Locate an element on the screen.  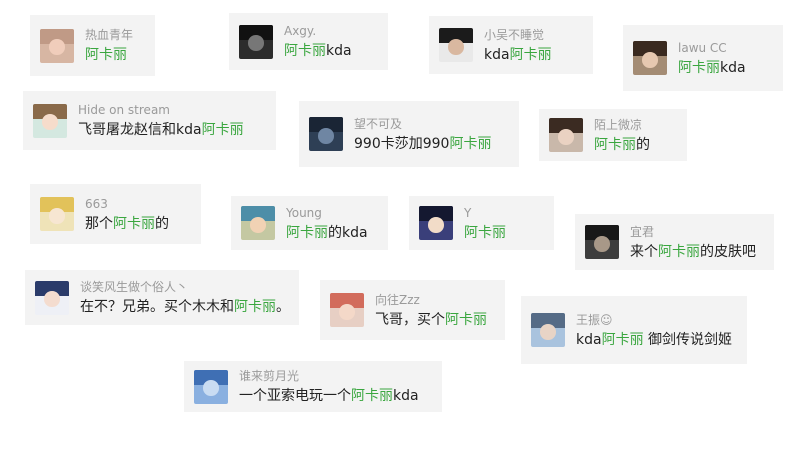
comment-bubble: 王振☺ kda阿卡丽 御剑传说剑姬 is located at coordinates (634, 330).